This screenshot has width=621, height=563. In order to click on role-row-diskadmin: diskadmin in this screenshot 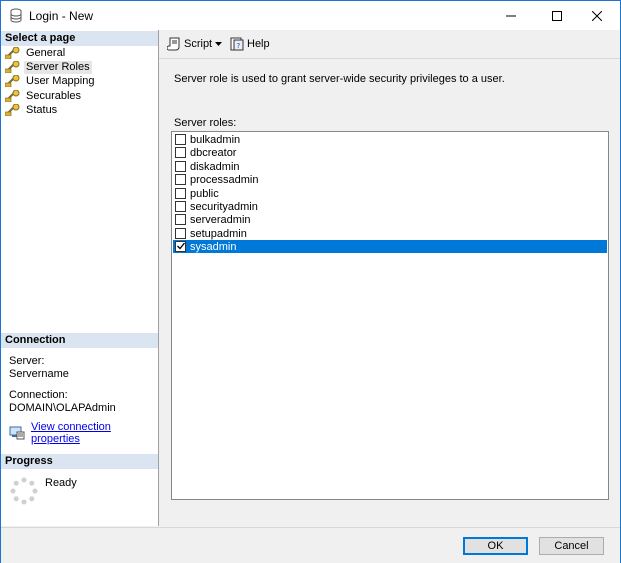, I will do `click(390, 166)`.